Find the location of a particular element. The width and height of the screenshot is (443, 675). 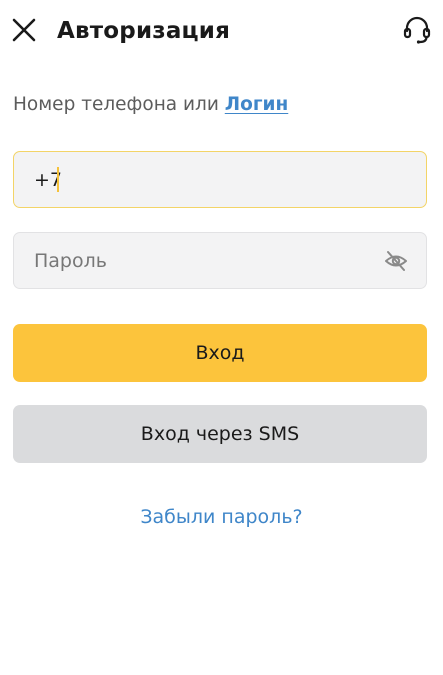

login-sms-button: Вход через SMS is located at coordinates (220, 434).